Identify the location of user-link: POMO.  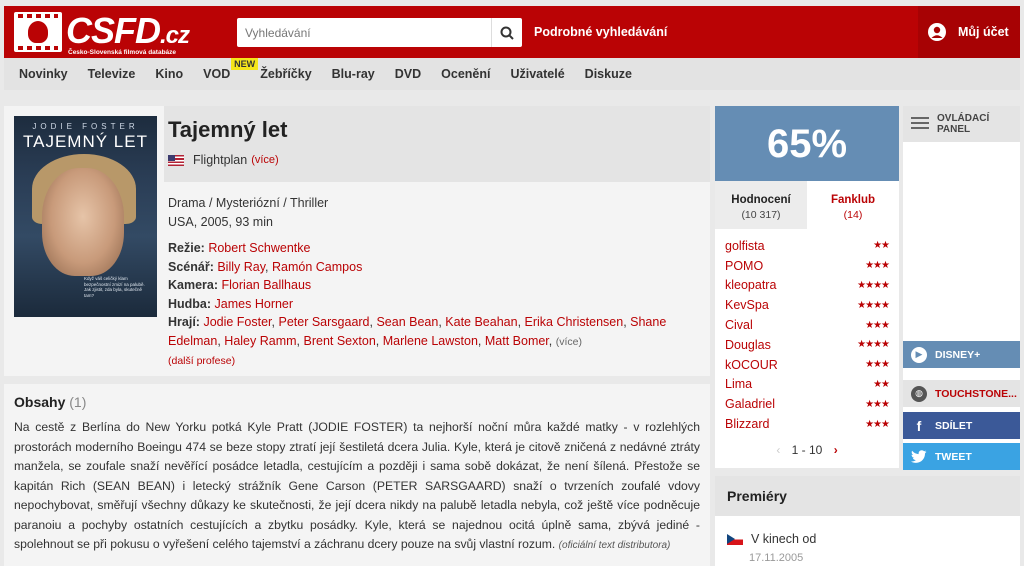
(744, 266).